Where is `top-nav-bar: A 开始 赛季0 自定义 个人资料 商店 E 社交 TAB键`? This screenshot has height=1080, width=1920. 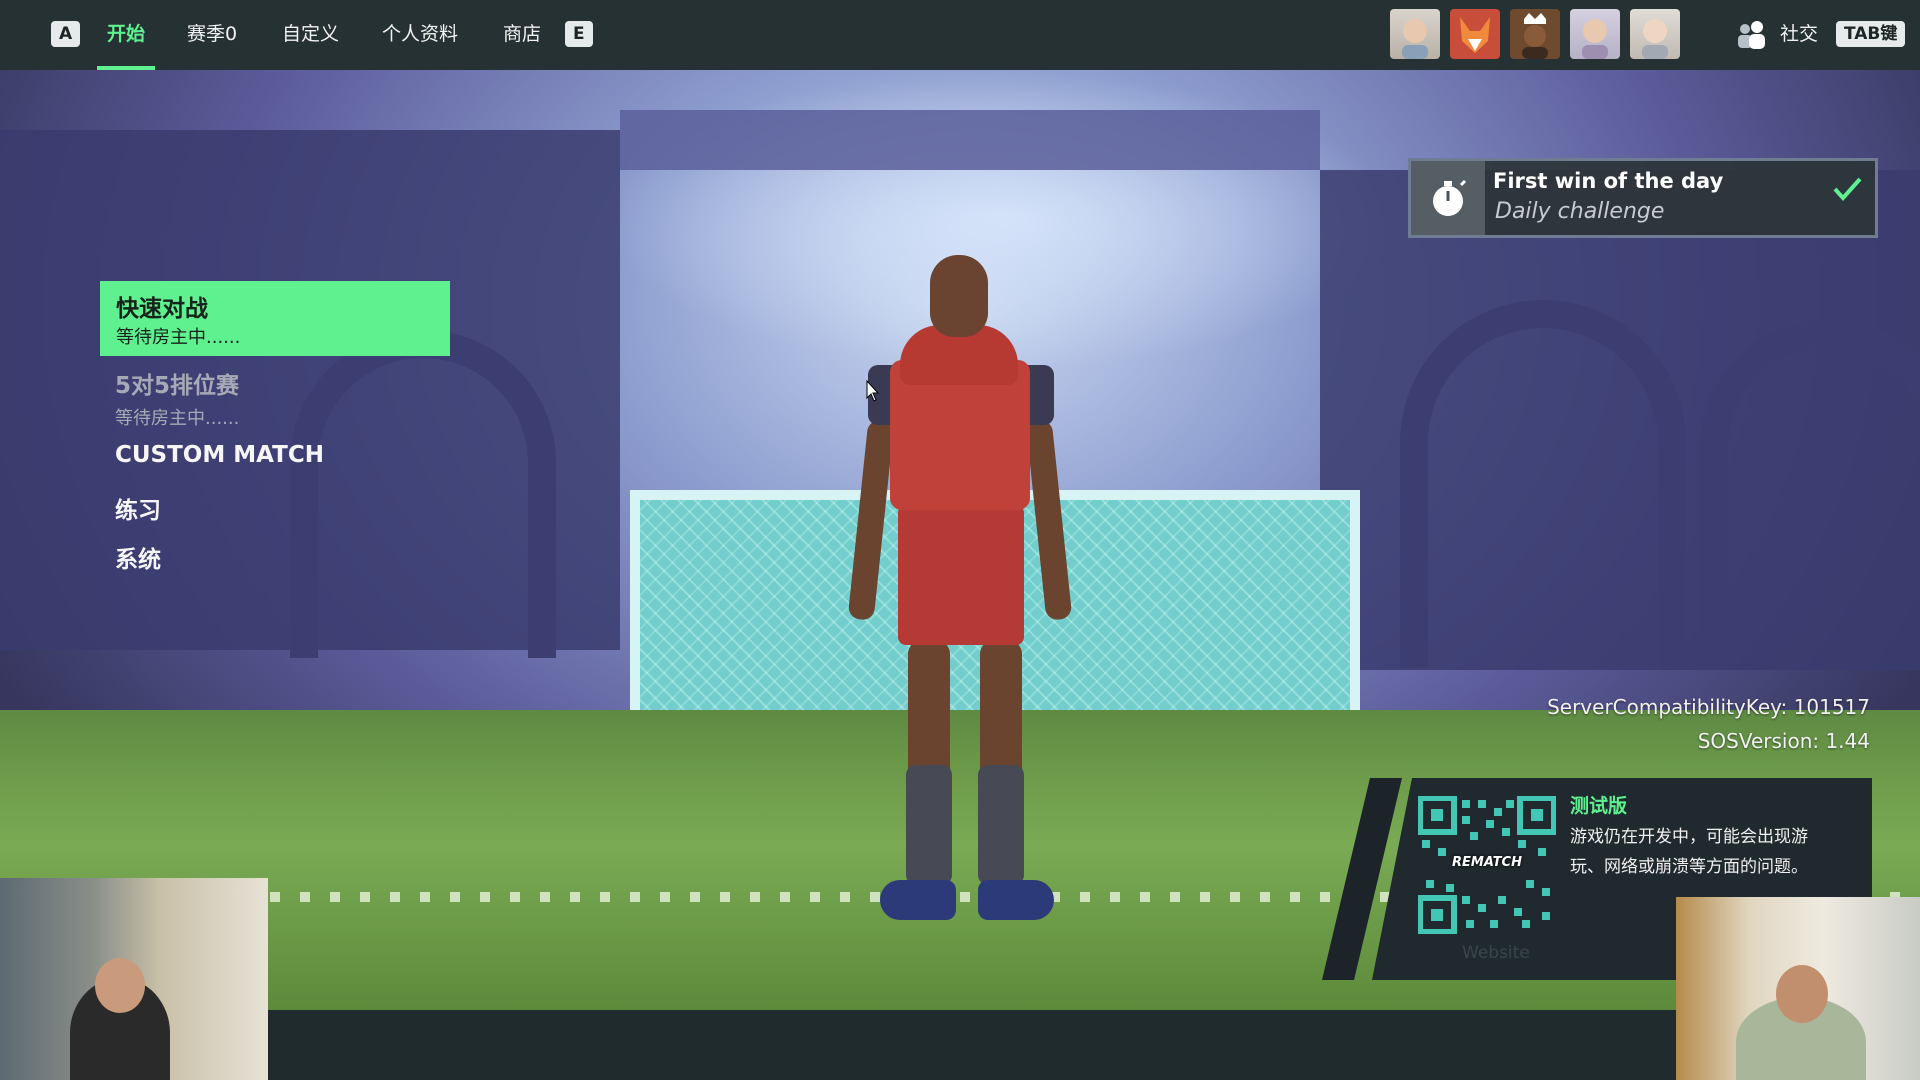 top-nav-bar: A 开始 赛季0 自定义 个人资料 商店 E 社交 TAB键 is located at coordinates (960, 35).